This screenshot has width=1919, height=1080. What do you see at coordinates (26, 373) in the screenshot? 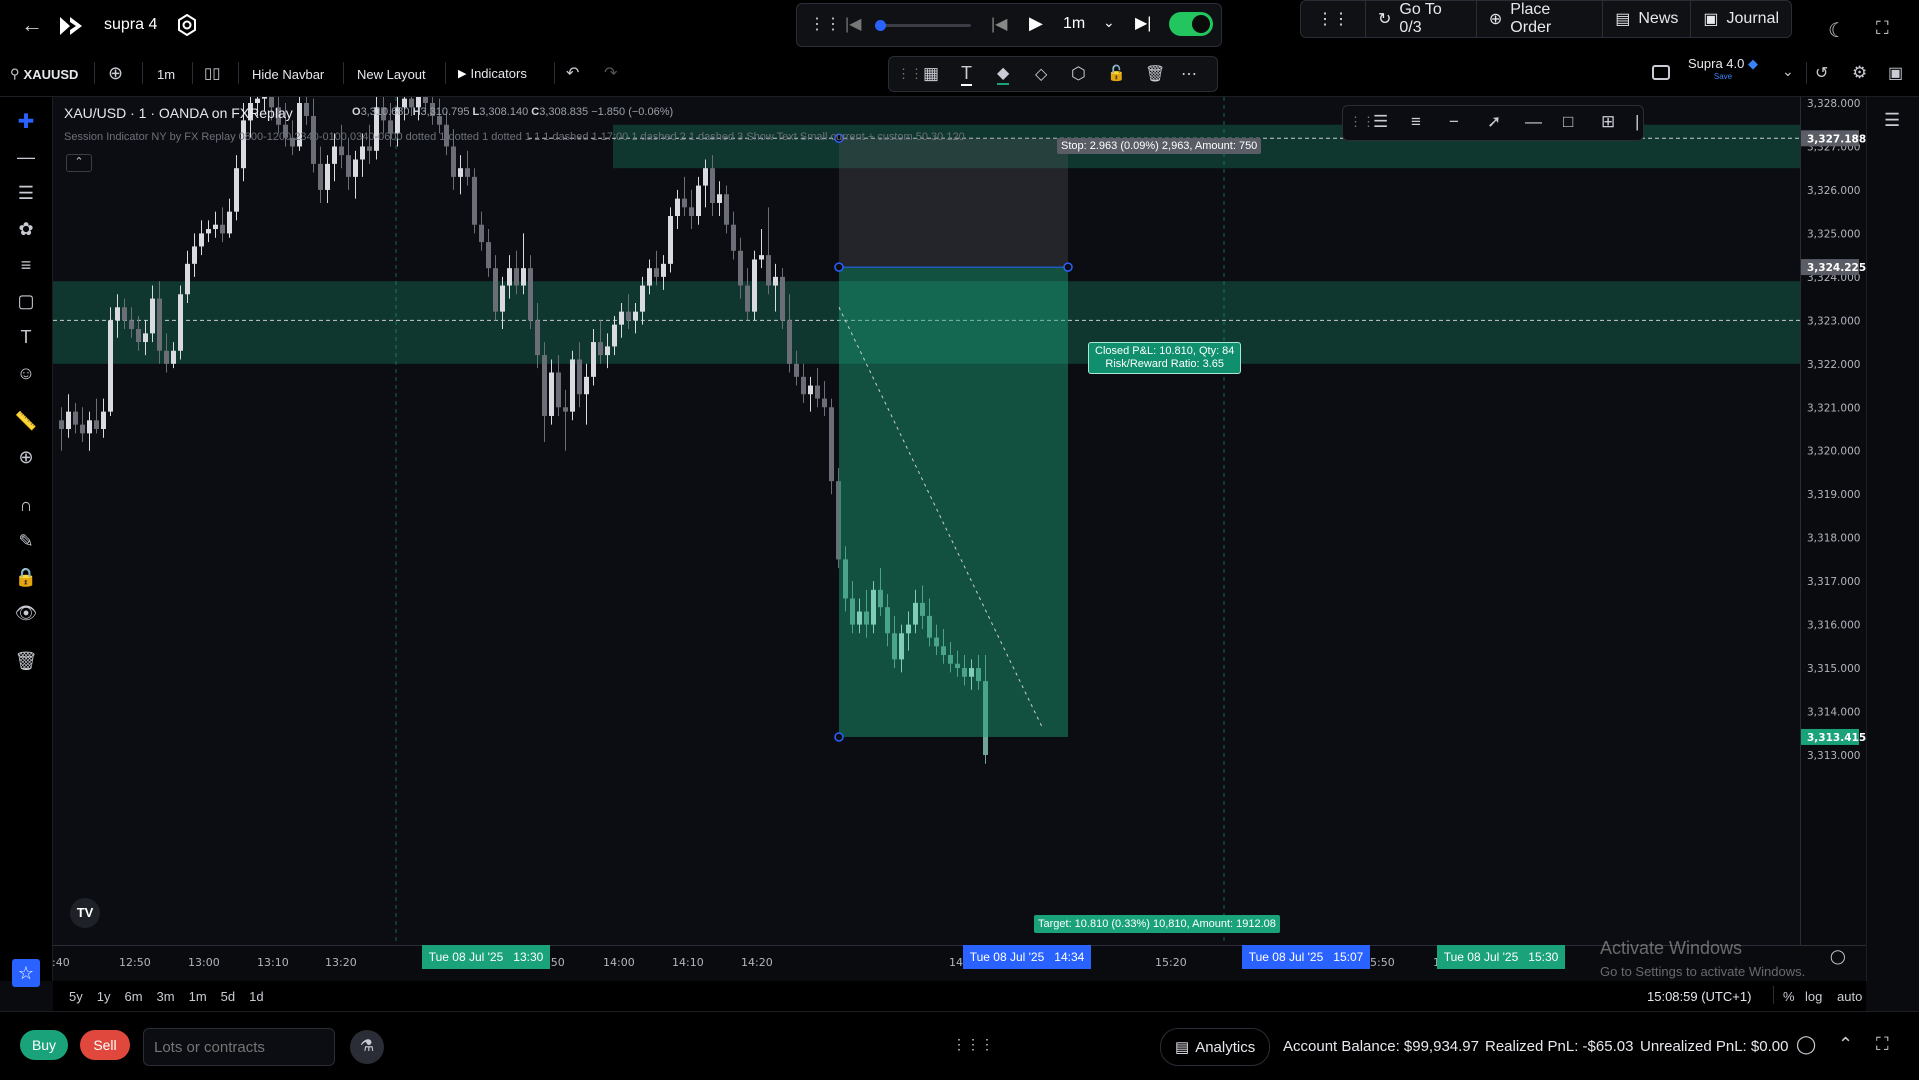
I see `emoji-icon: ☺` at bounding box center [26, 373].